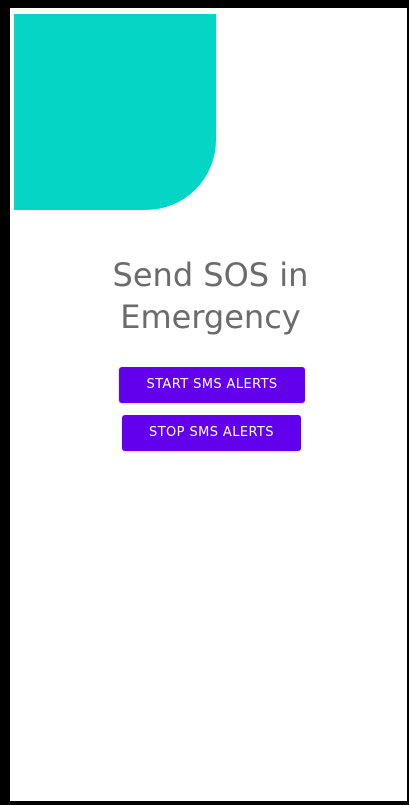 This screenshot has width=409, height=805. What do you see at coordinates (210, 275) in the screenshot?
I see `page-title-line-1: Send SOS in` at bounding box center [210, 275].